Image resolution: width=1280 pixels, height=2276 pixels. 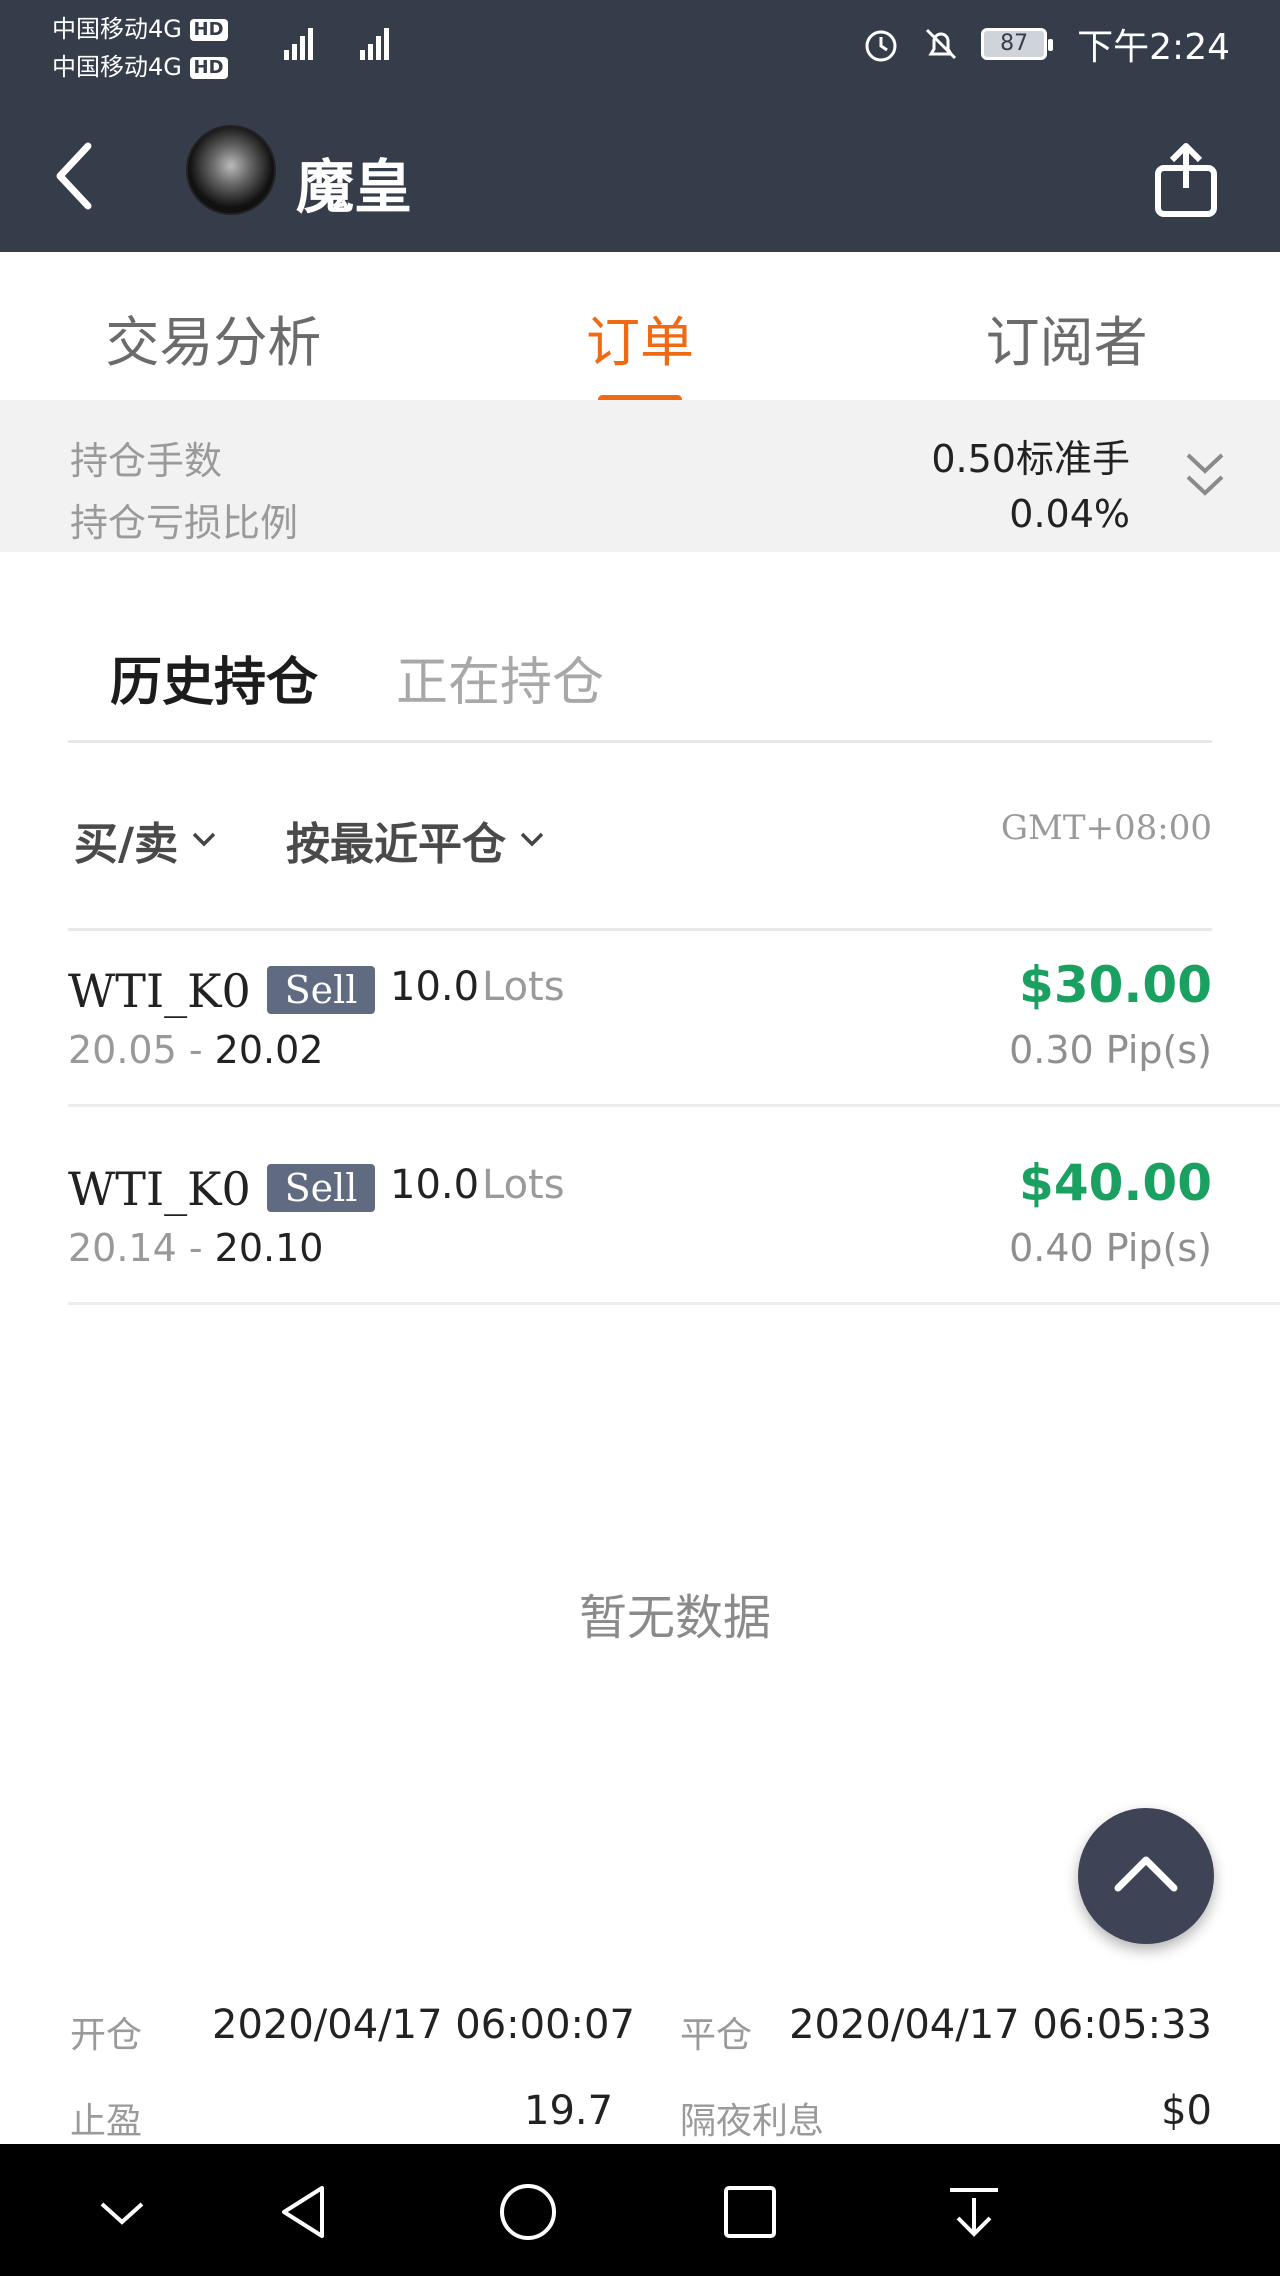 I want to click on open-price: 20.14, so click(x=122, y=1248).